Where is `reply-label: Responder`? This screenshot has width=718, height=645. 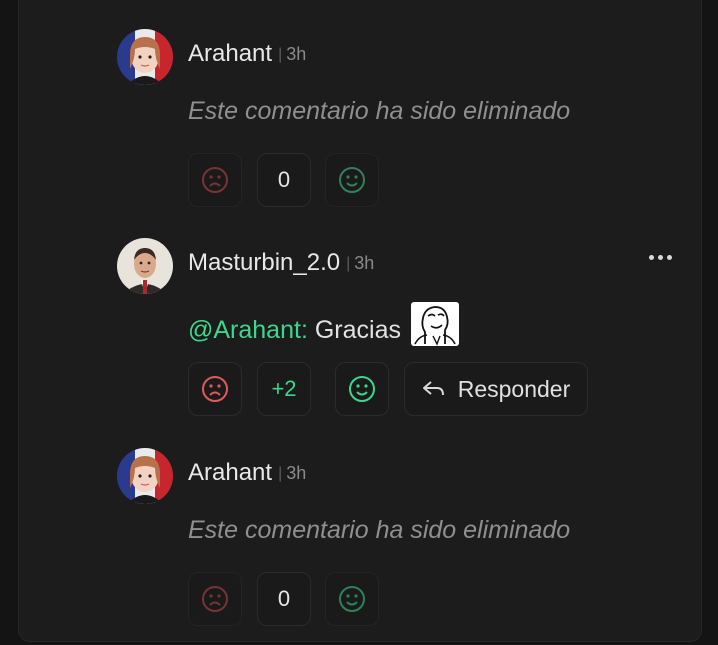
reply-label: Responder is located at coordinates (514, 388).